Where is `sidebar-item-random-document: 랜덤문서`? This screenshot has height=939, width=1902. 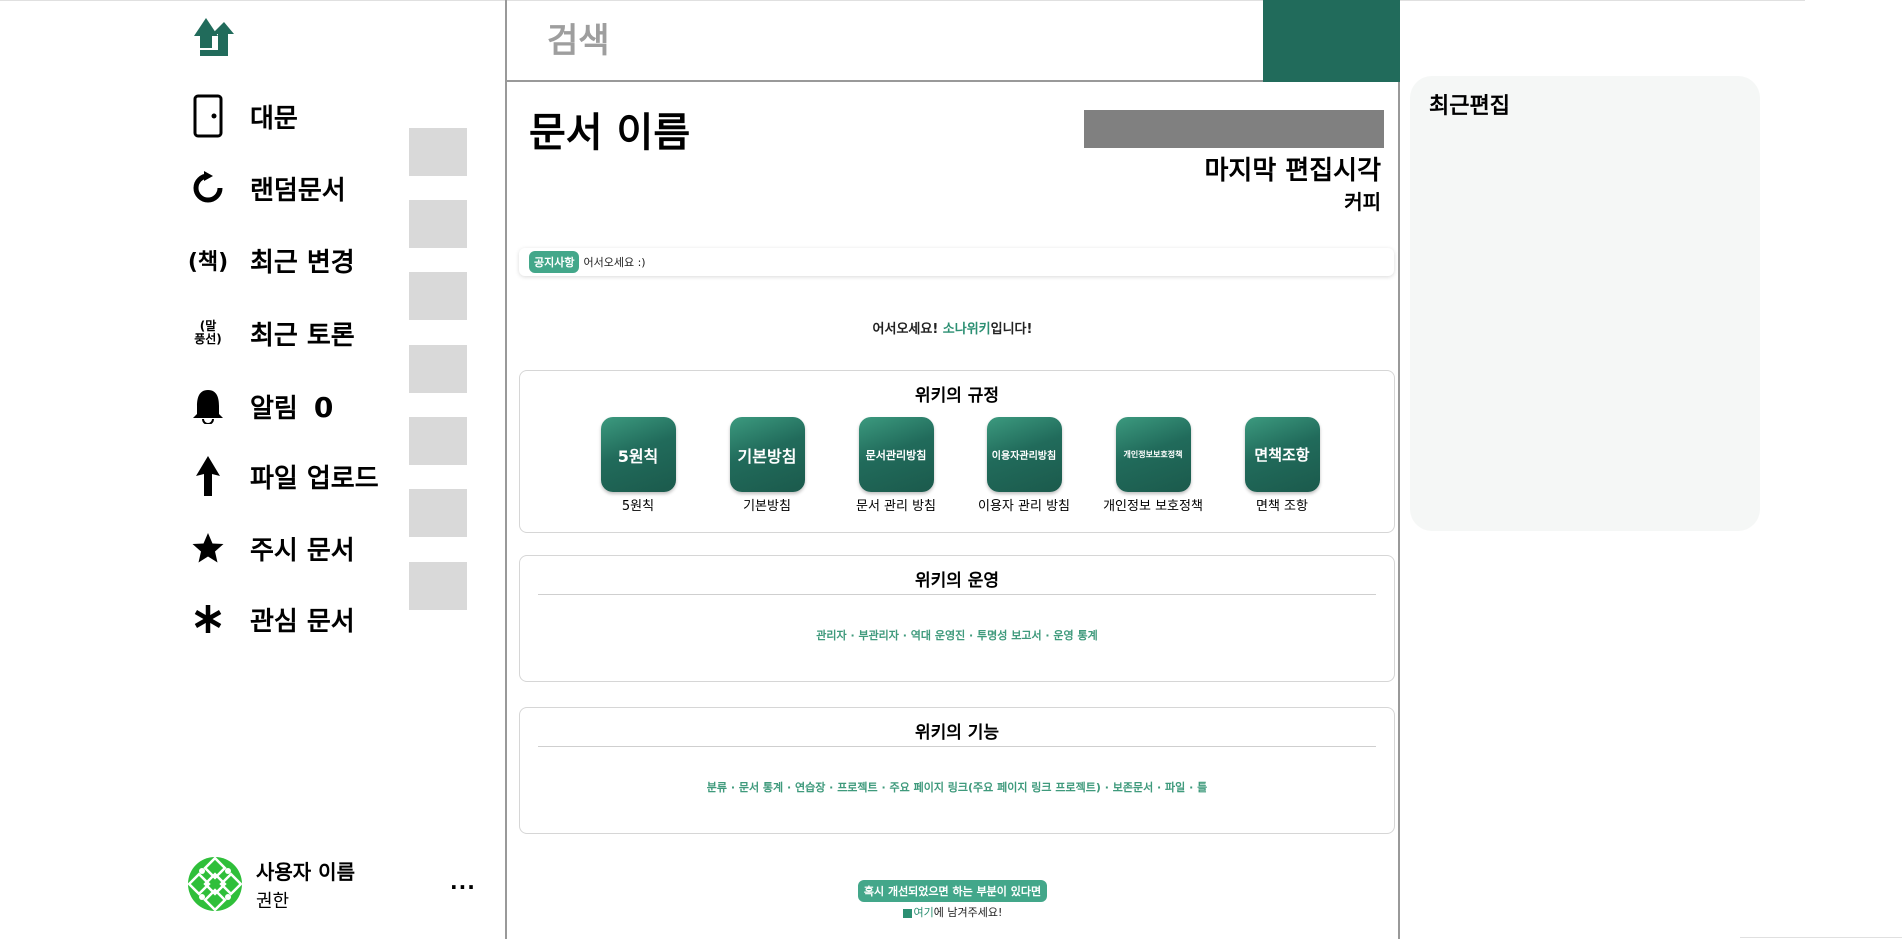 sidebar-item-random-document: 랜덤문서 is located at coordinates (267, 188).